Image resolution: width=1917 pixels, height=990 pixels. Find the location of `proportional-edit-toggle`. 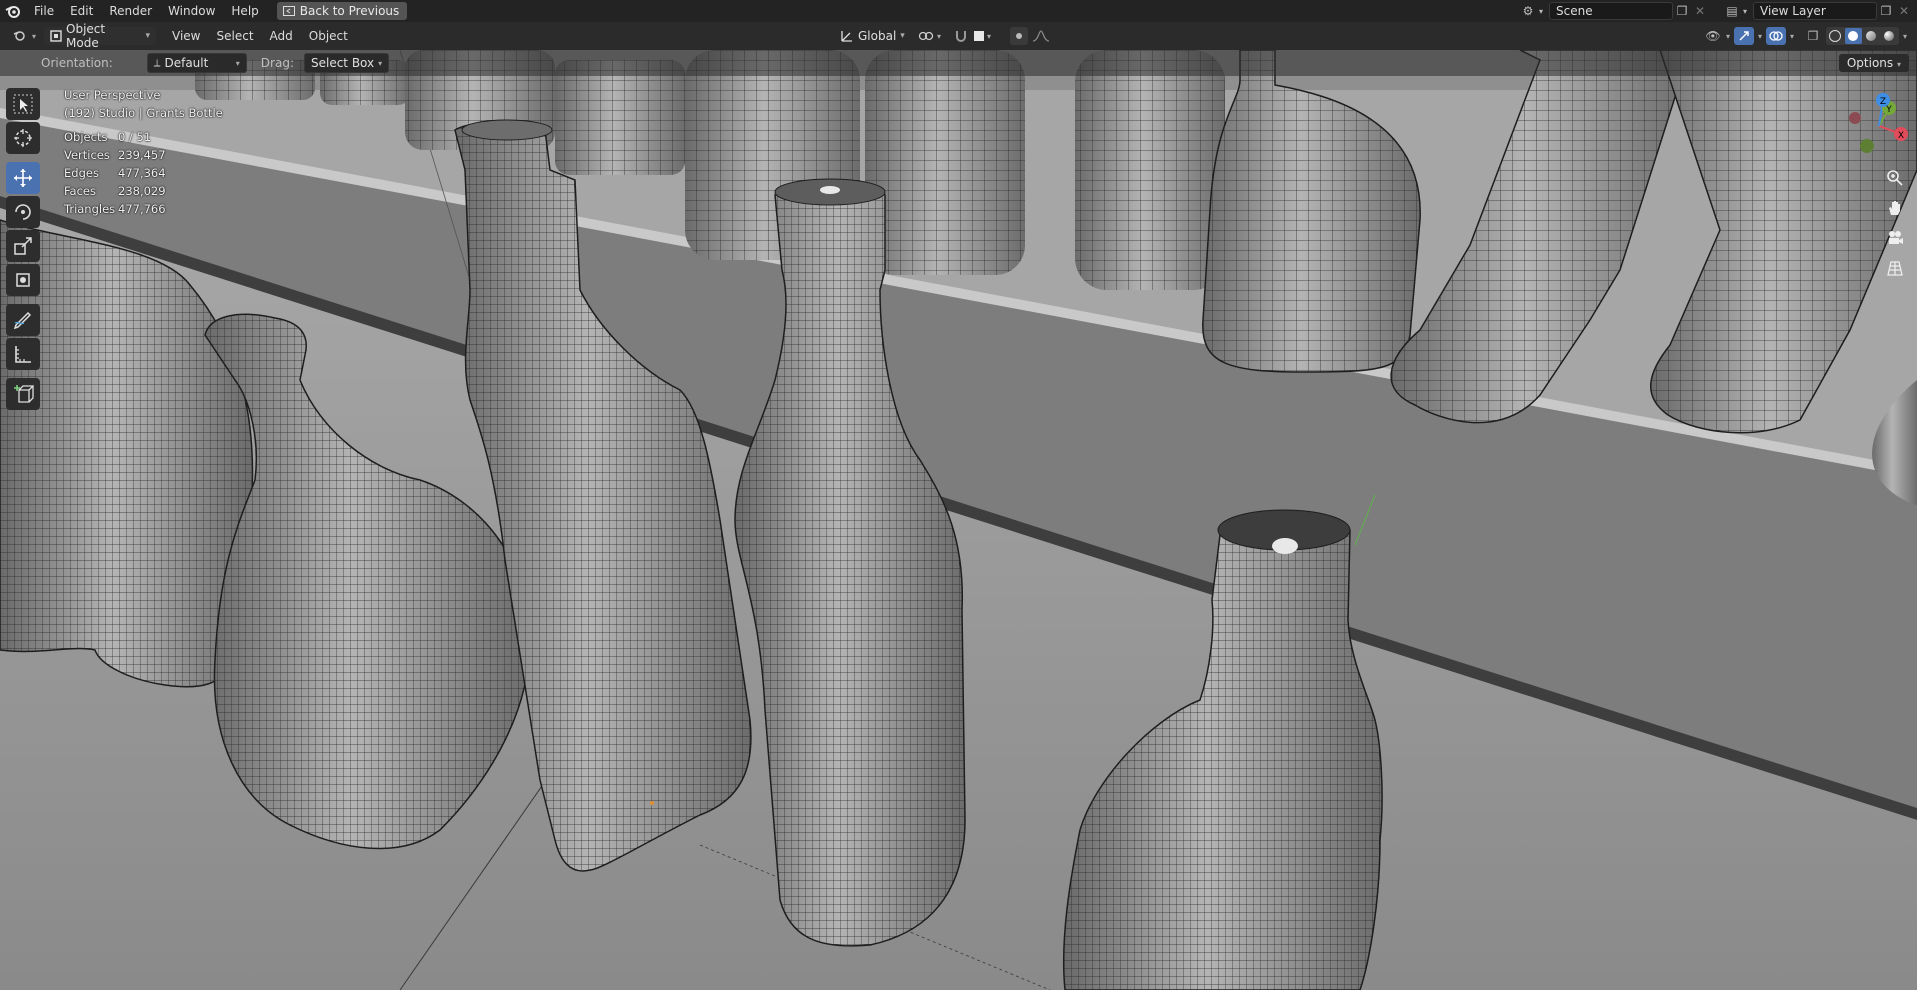

proportional-edit-toggle is located at coordinates (1019, 36).